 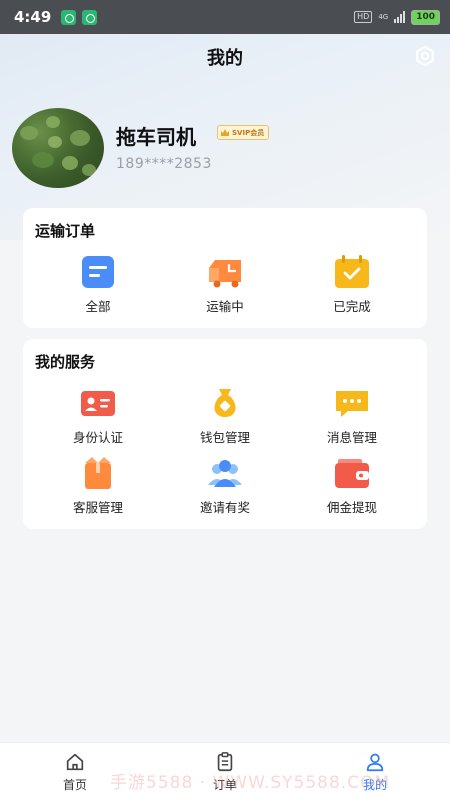 I want to click on vip-badge: SVIP会员, so click(x=243, y=132).